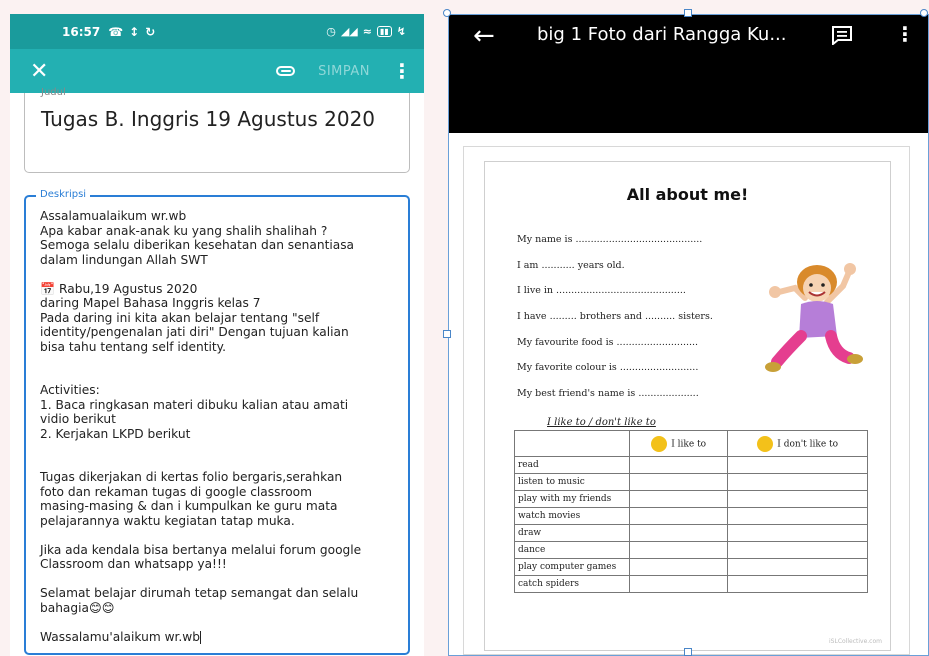  Describe the element at coordinates (572, 482) in the screenshot. I see `activity-cell: listen to music` at that location.